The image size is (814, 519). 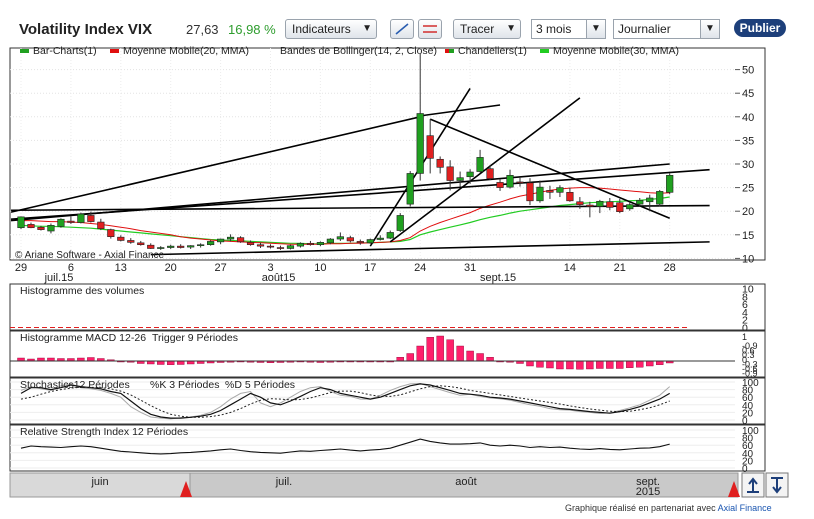 What do you see at coordinates (616, 51) in the screenshot?
I see `legend-item: Moyenne Mobile(30, MMA)` at bounding box center [616, 51].